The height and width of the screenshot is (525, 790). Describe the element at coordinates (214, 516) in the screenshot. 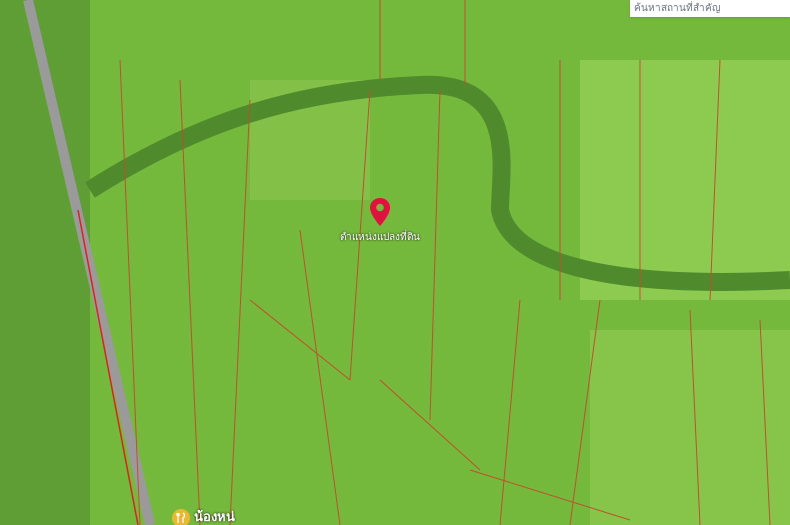

I see `place-label: น้องหน่` at that location.